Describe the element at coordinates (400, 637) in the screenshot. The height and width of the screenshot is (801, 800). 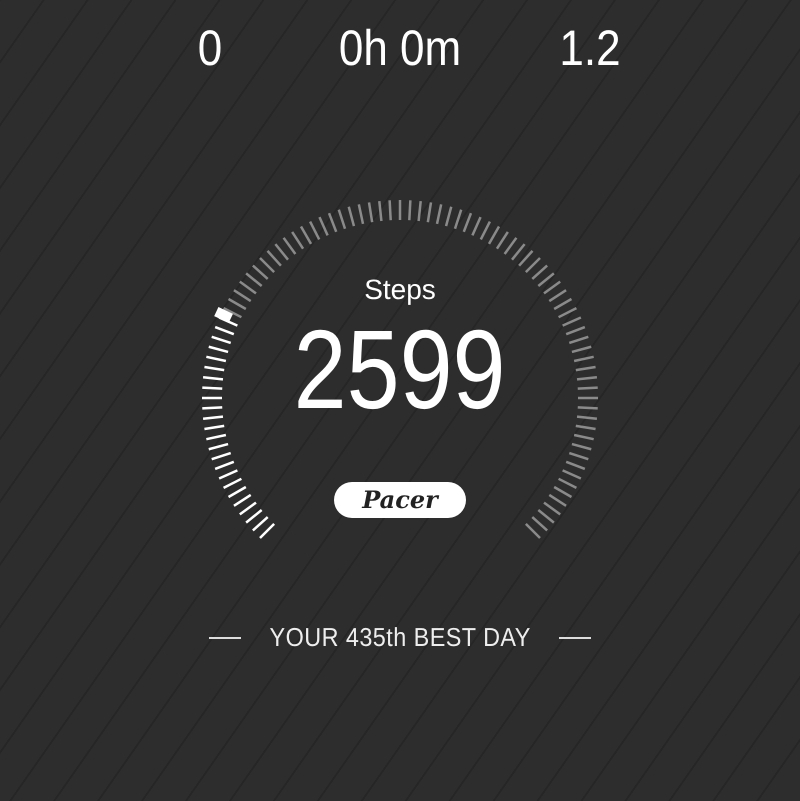
I see `best-day-text: YOUR 435th BEST DAY` at that location.